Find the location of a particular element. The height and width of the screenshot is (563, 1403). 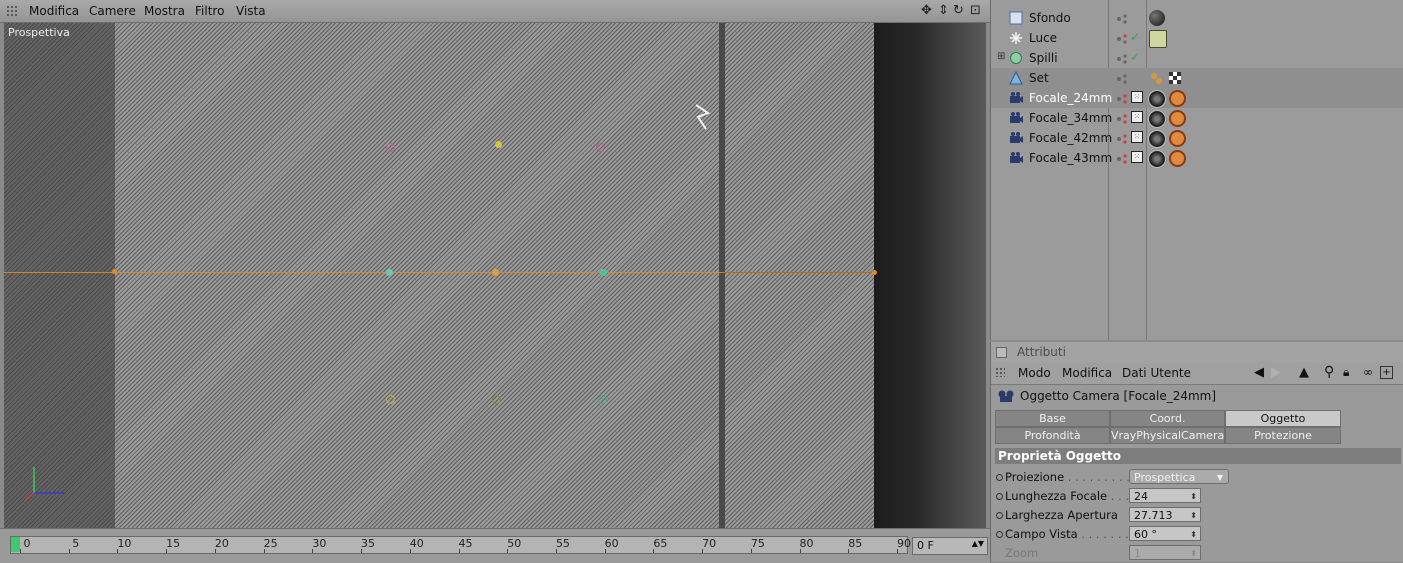

tab-base: Base is located at coordinates (1052, 418).